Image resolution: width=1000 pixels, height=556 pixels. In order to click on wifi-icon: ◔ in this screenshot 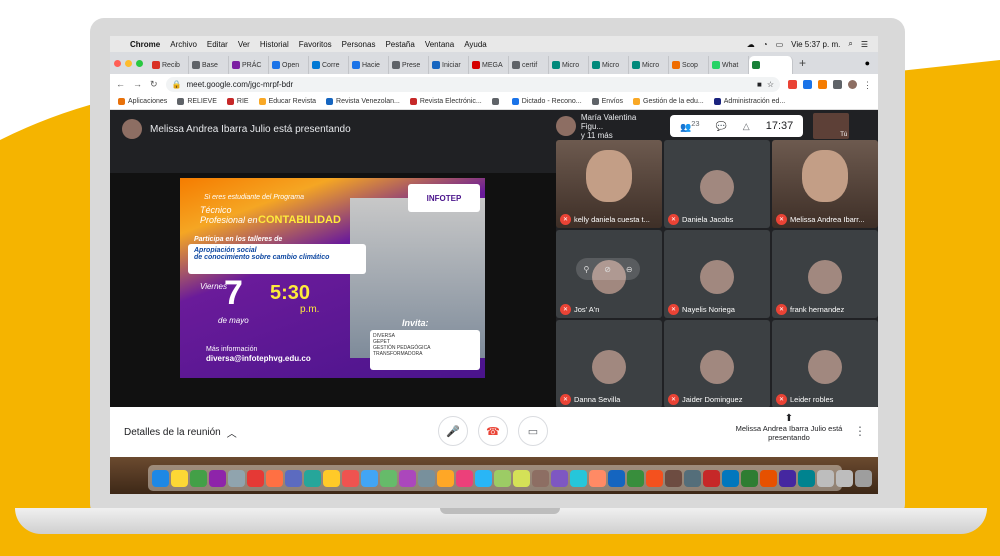, I will do `click(765, 44)`.